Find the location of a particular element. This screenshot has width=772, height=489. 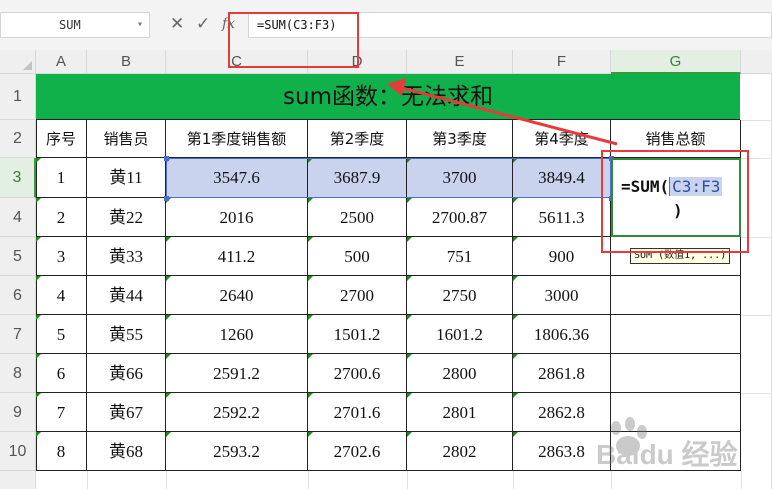

baidu-watermark-logo: Baidu 经验 is located at coordinates (667, 443).